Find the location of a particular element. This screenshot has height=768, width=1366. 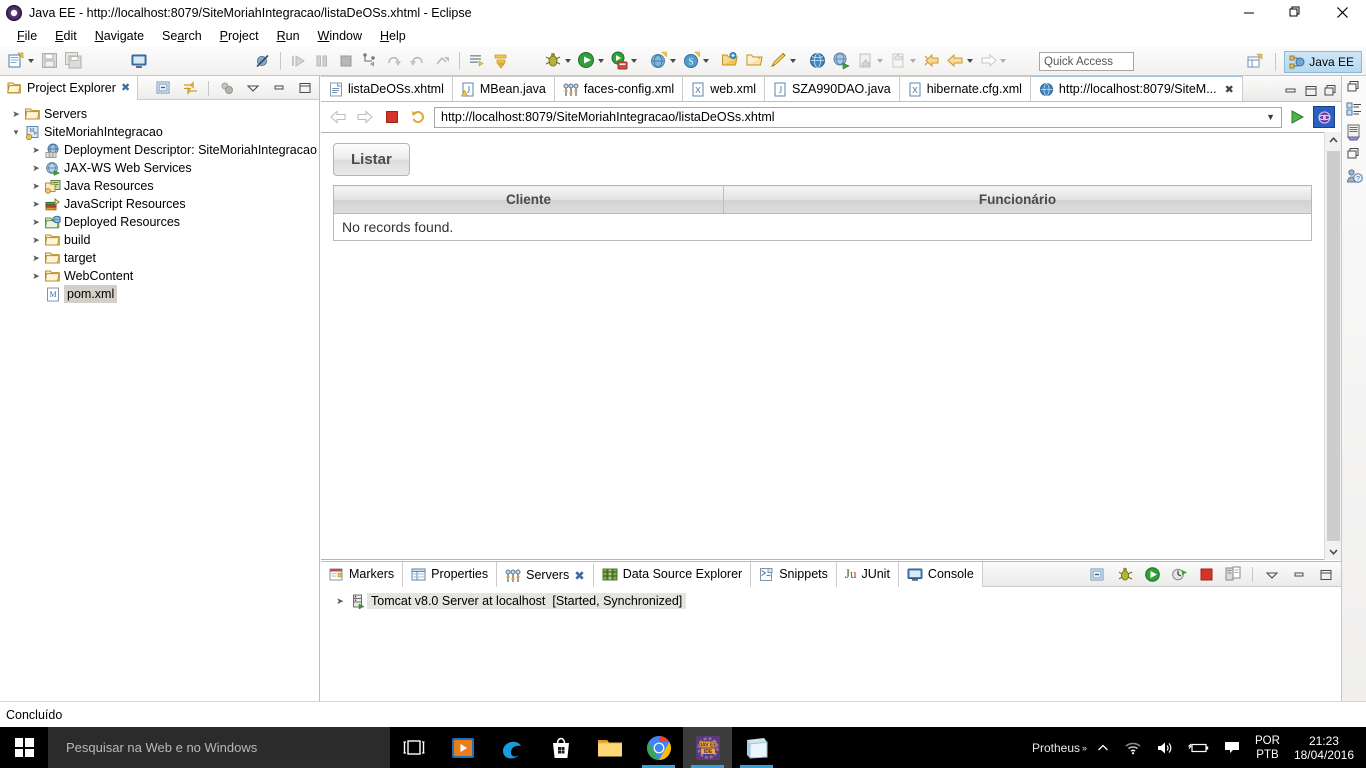

speaker-icon is located at coordinates (1165, 748).